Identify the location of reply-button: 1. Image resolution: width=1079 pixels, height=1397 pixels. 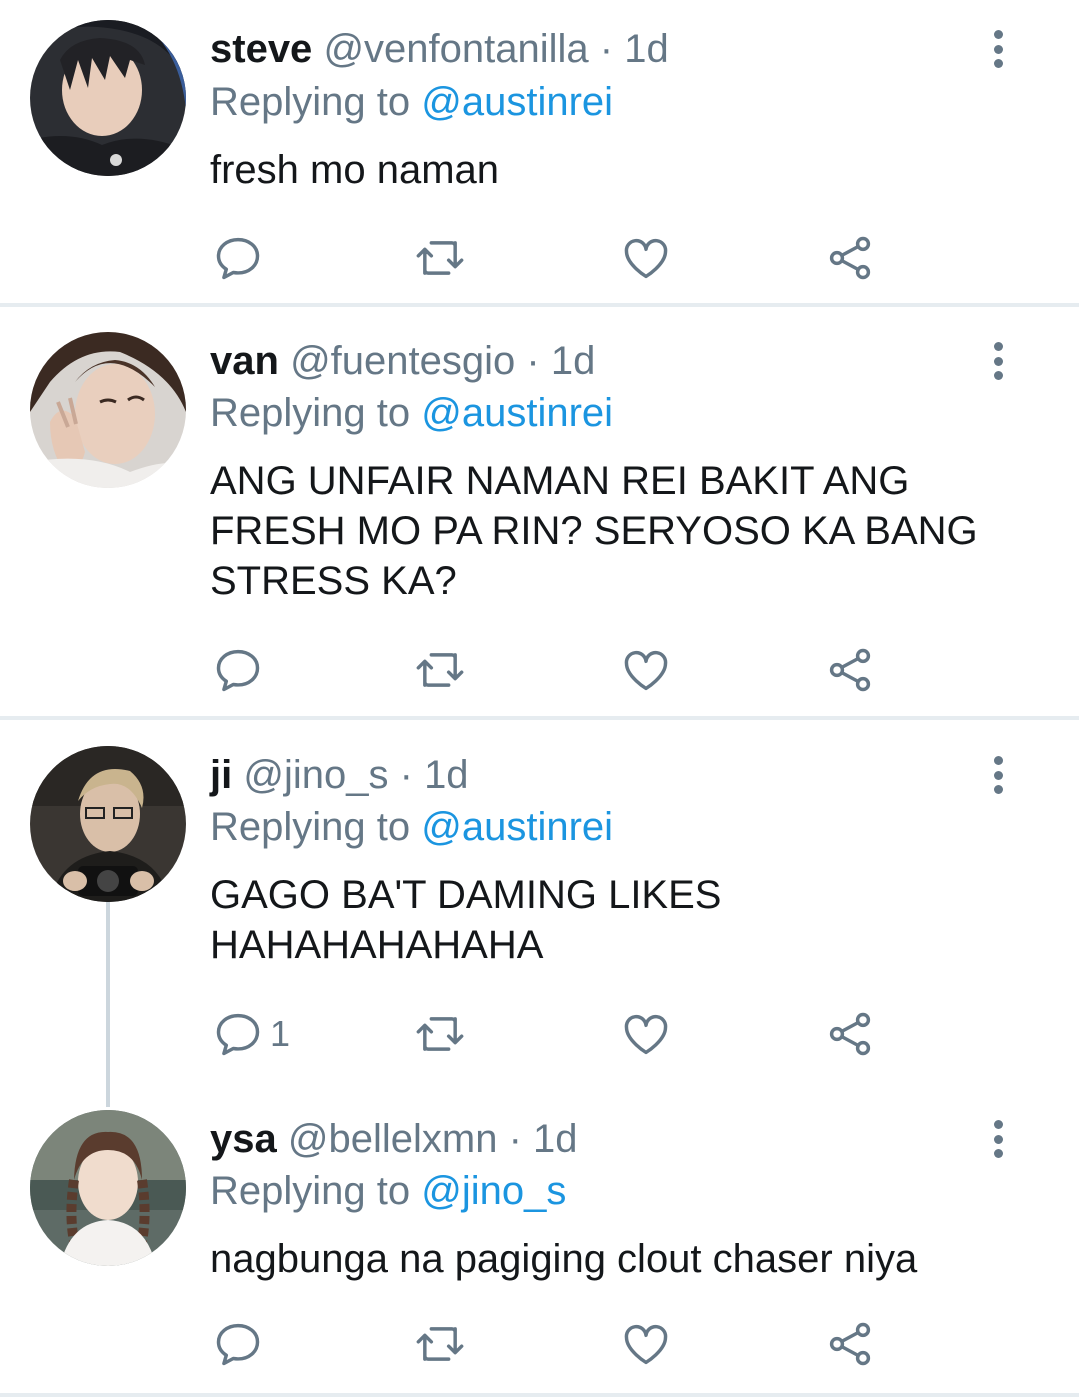
(251, 1034).